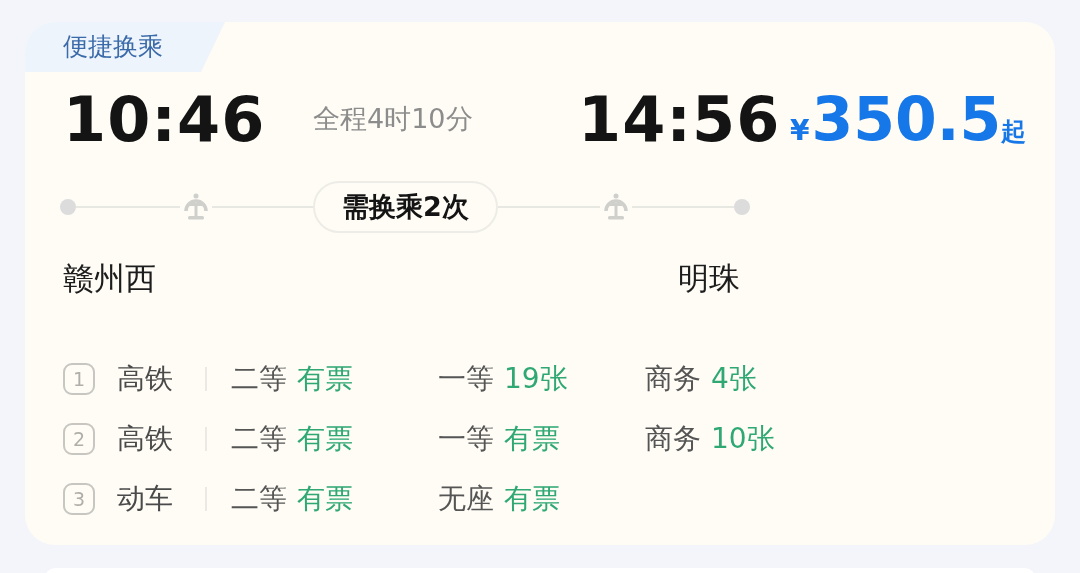  What do you see at coordinates (405, 207) in the screenshot?
I see `transfer-badge: 需换乘2次` at bounding box center [405, 207].